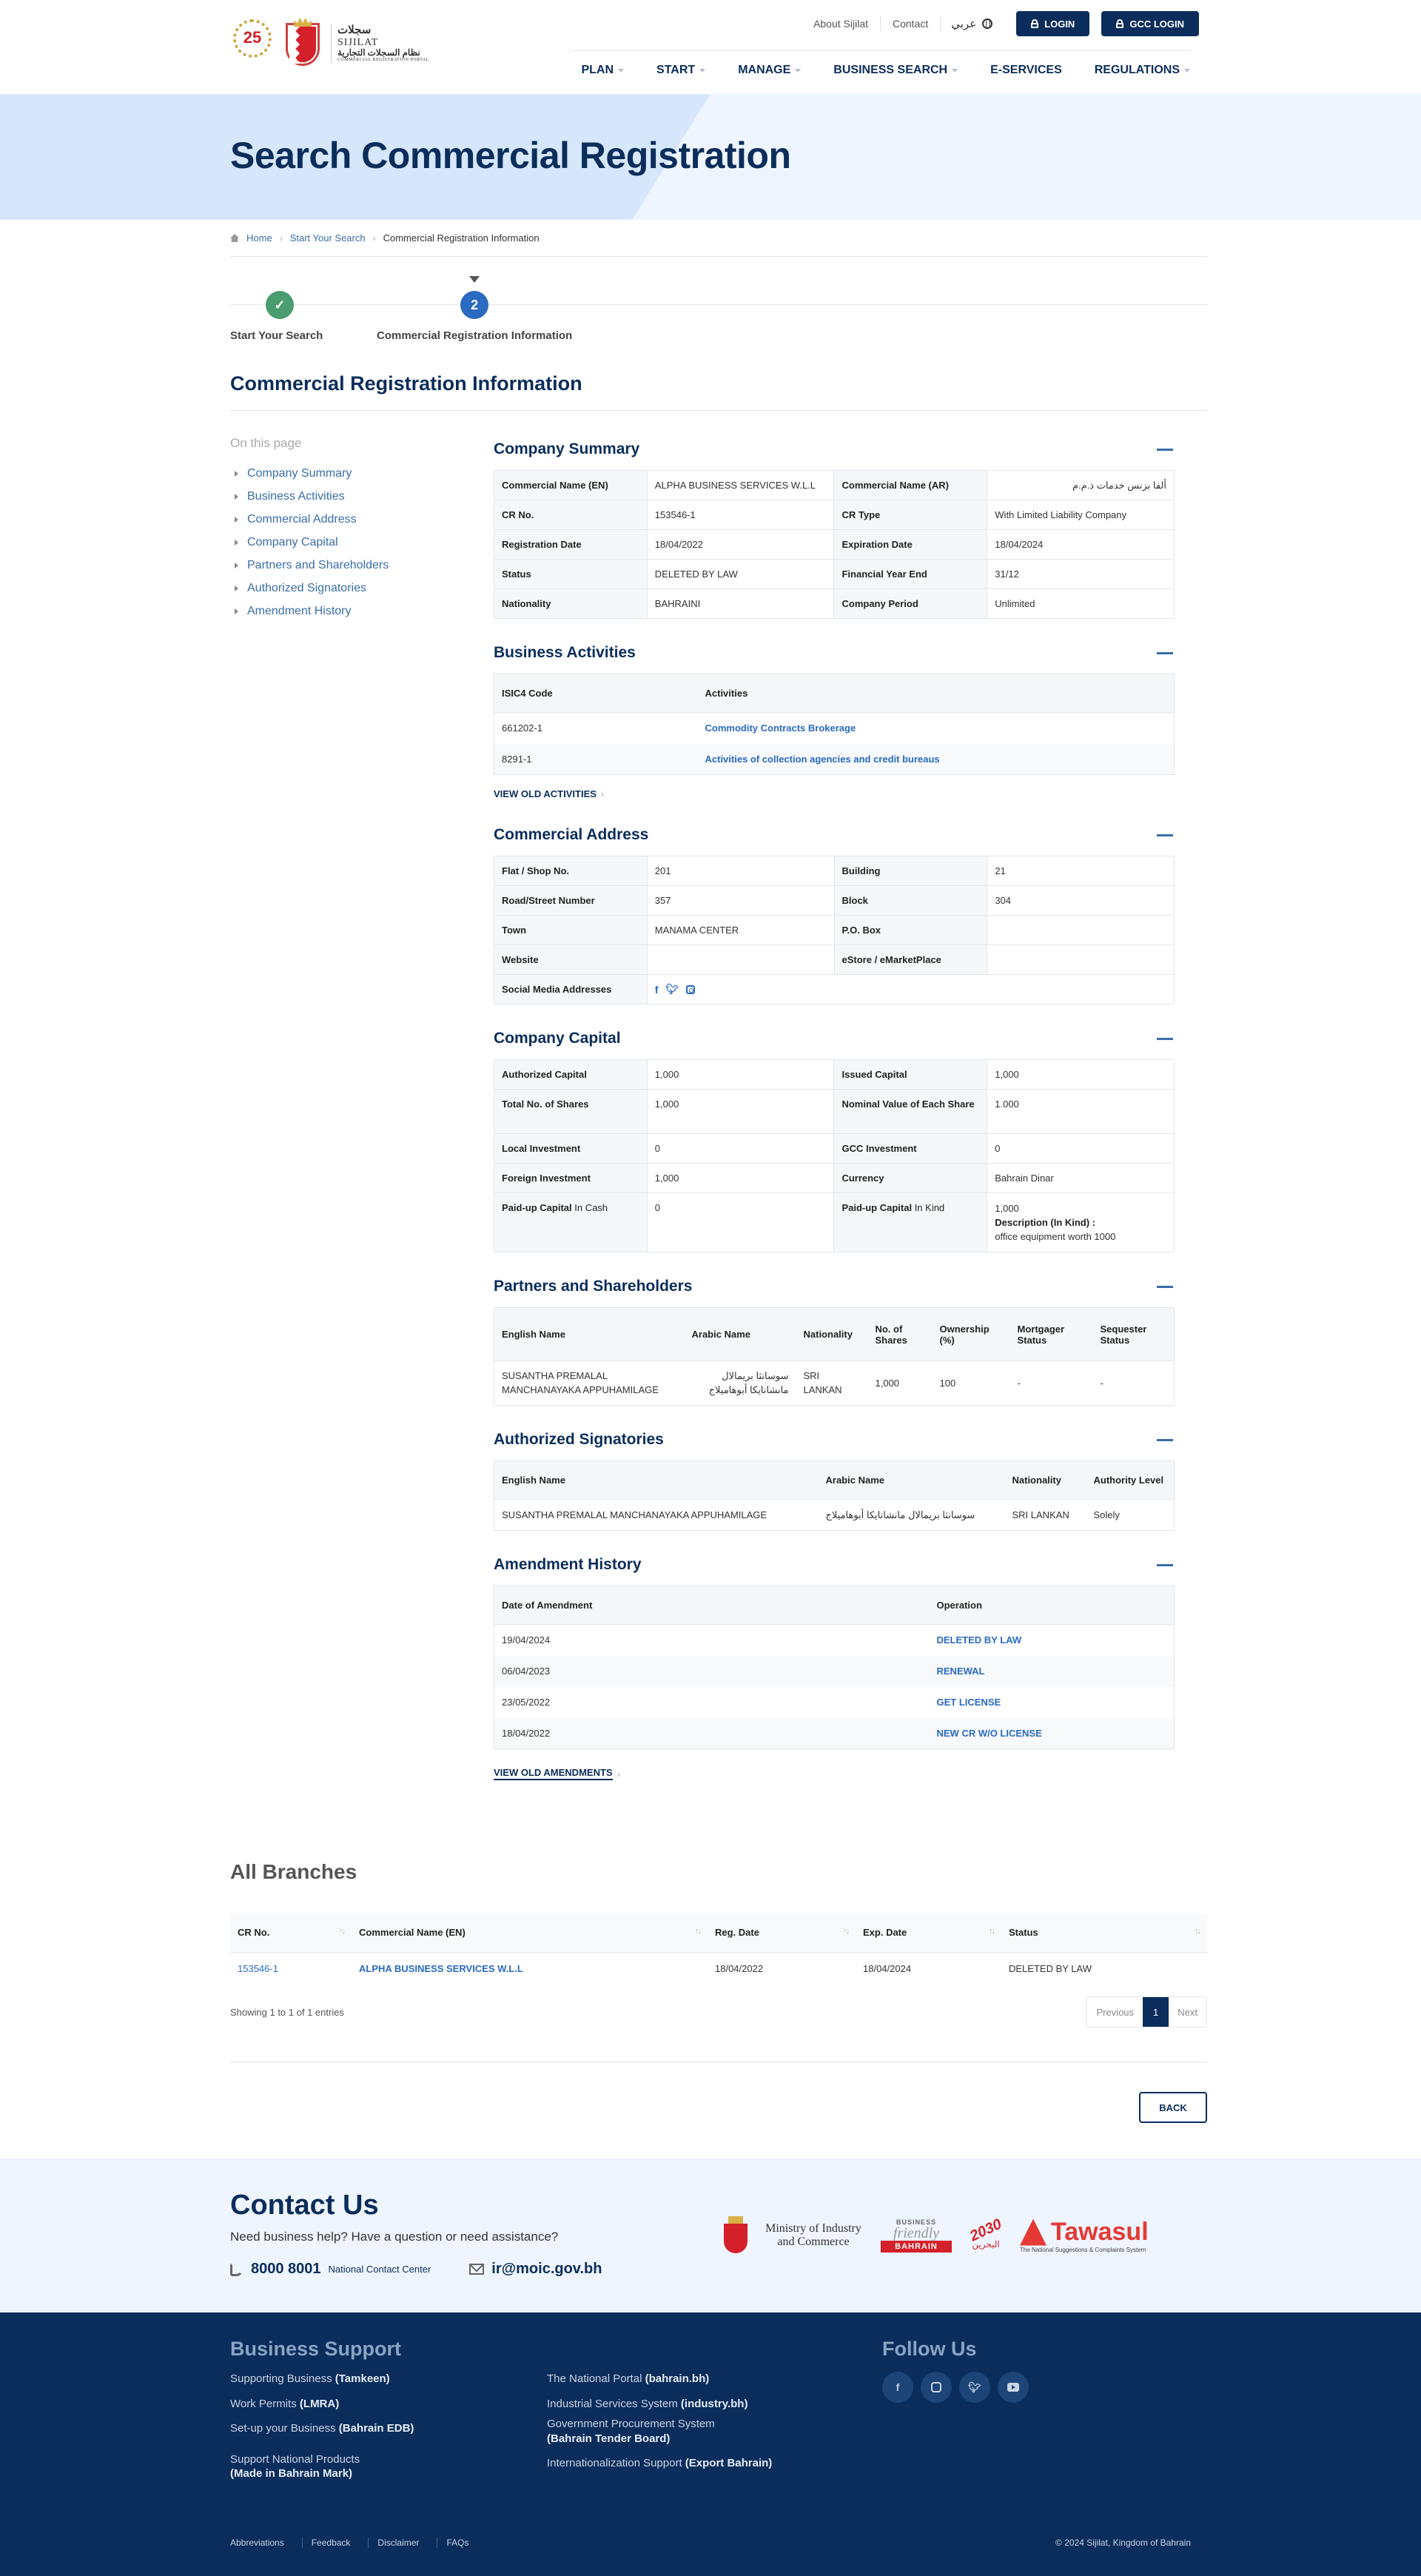 The width and height of the screenshot is (1421, 2576). I want to click on sidenav-item-partners: Partners and Shareholders, so click(362, 565).